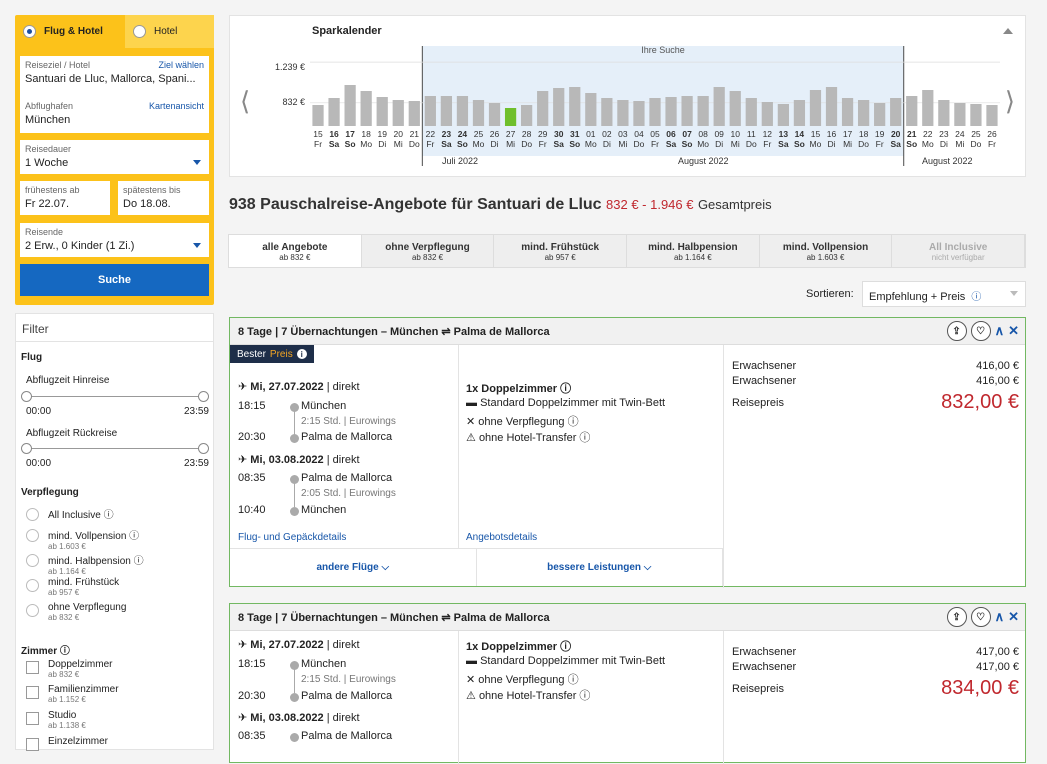 The image size is (1047, 764). Describe the element at coordinates (163, 198) in the screenshot. I see `latest-date-field: spätestens bis Do 18.08.` at that location.